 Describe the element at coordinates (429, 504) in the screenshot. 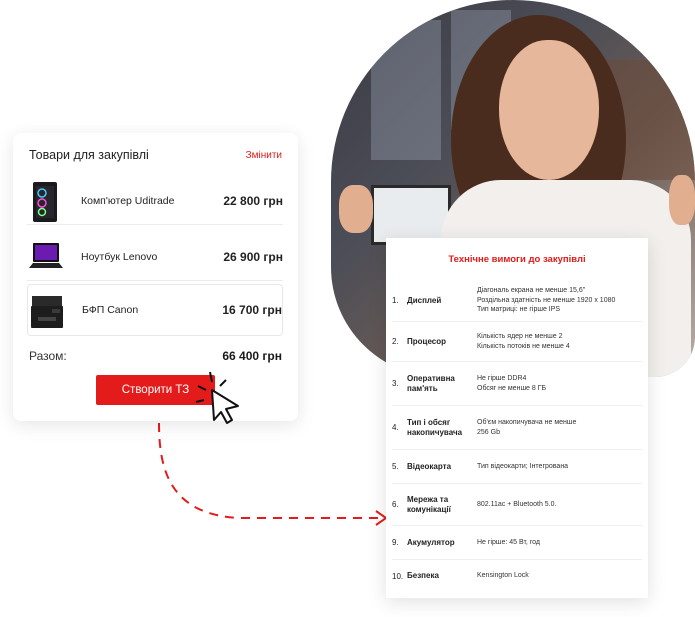

I see `spec-name: Мережа та комунікації` at that location.